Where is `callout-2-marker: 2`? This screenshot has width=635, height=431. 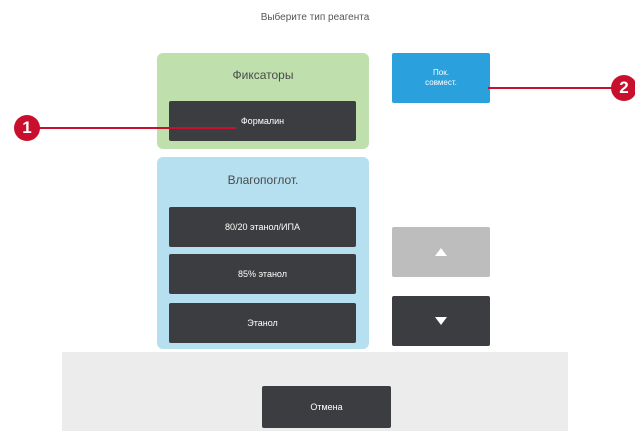 callout-2-marker: 2 is located at coordinates (623, 88).